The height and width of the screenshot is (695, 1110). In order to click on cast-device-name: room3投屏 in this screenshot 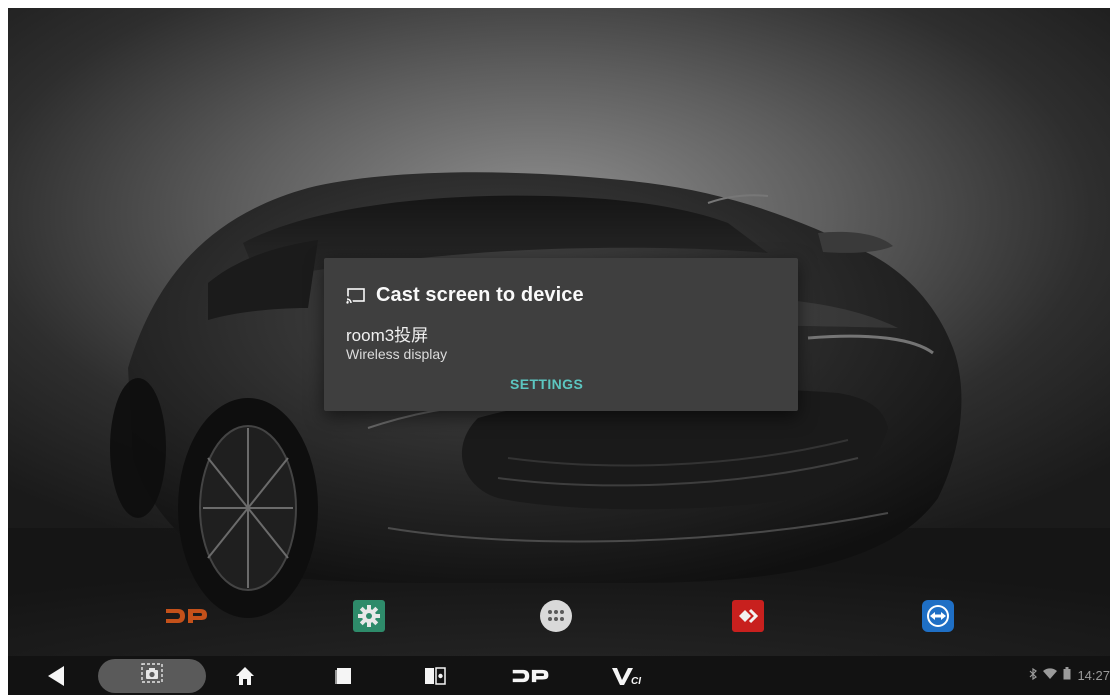, I will do `click(387, 333)`.